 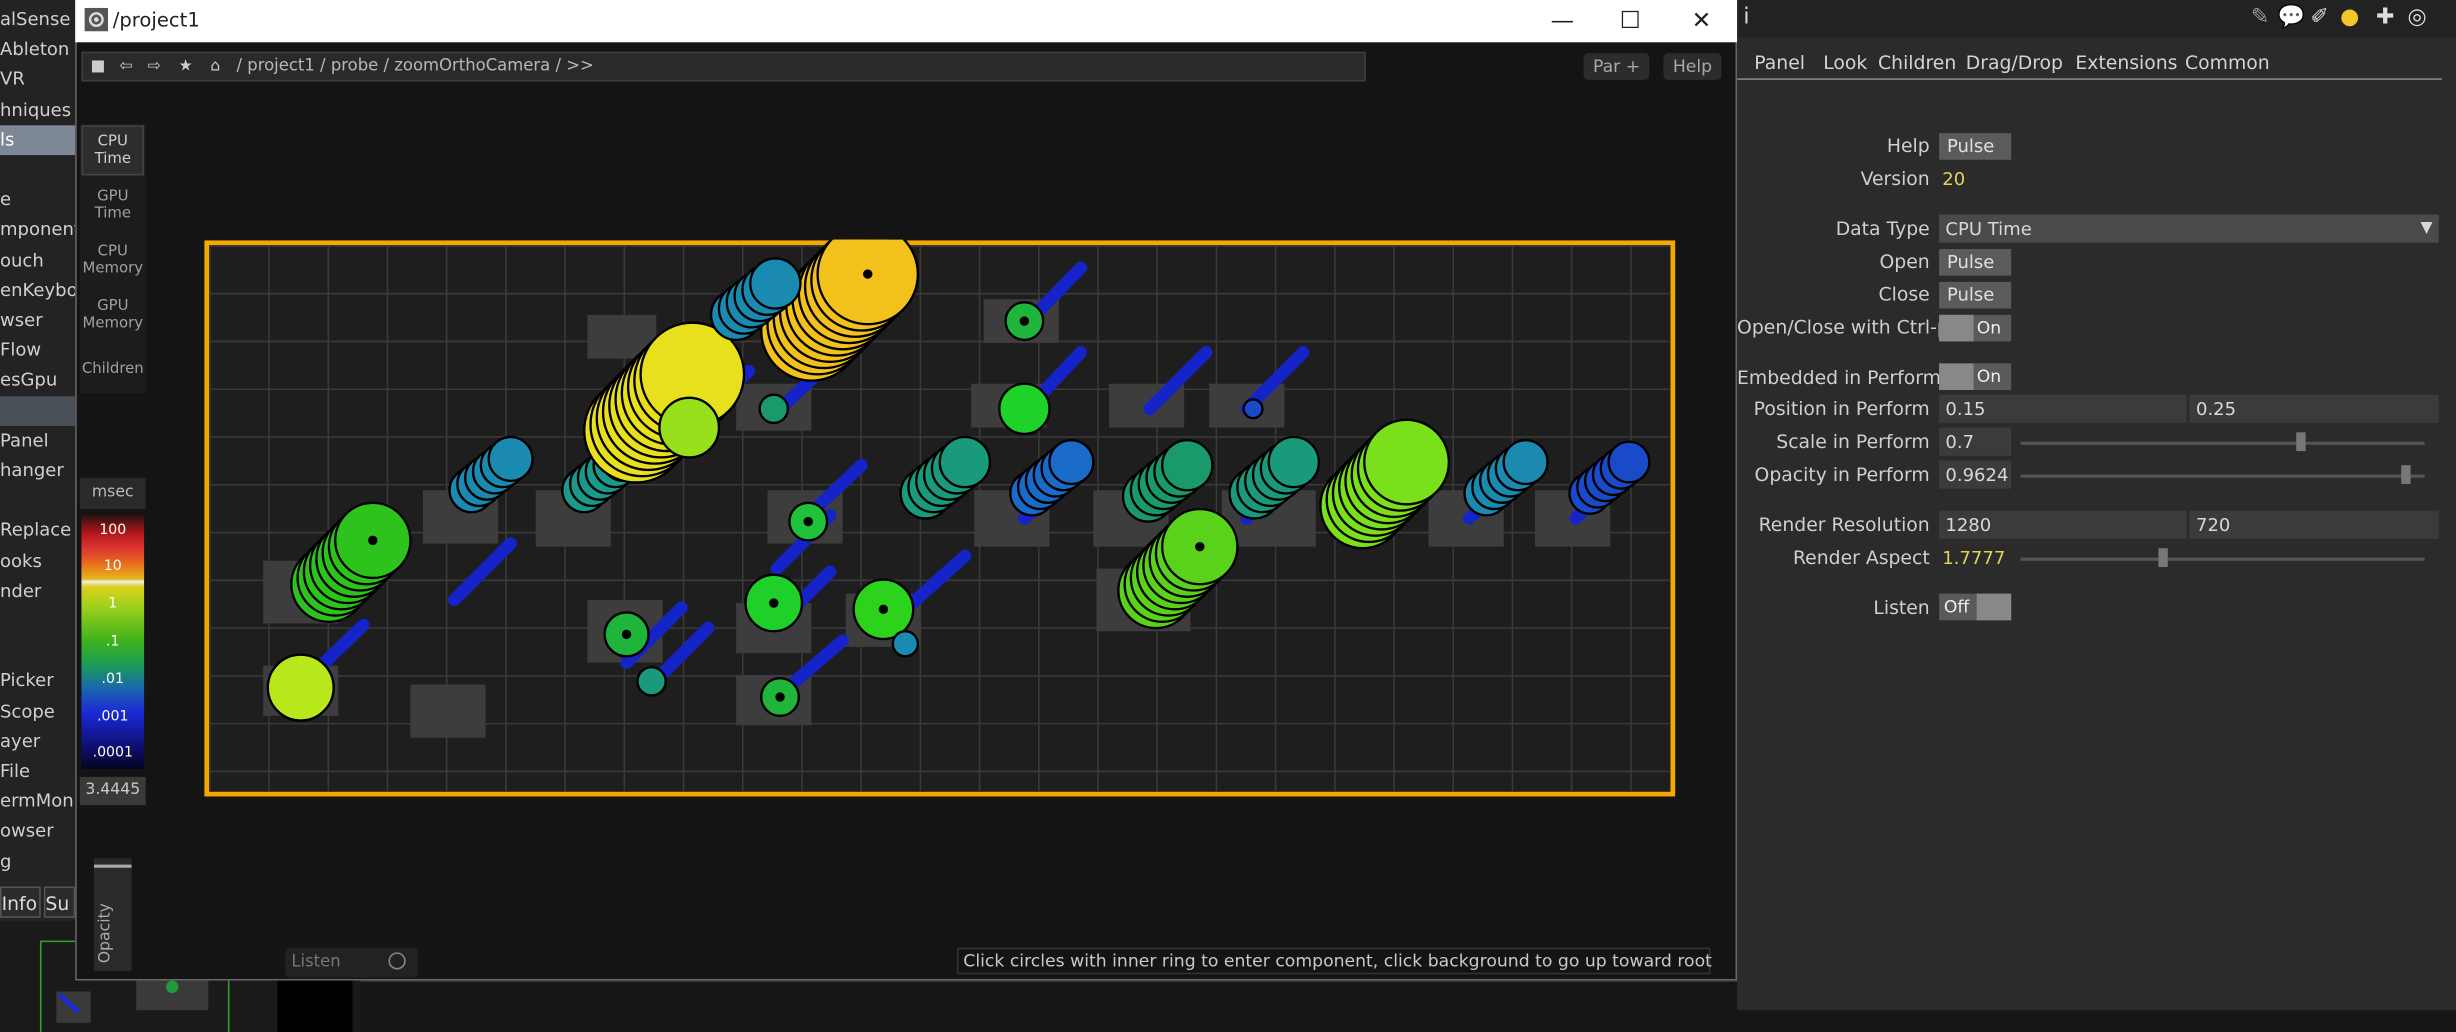 What do you see at coordinates (20, 902) in the screenshot?
I see `tab-info: Info` at bounding box center [20, 902].